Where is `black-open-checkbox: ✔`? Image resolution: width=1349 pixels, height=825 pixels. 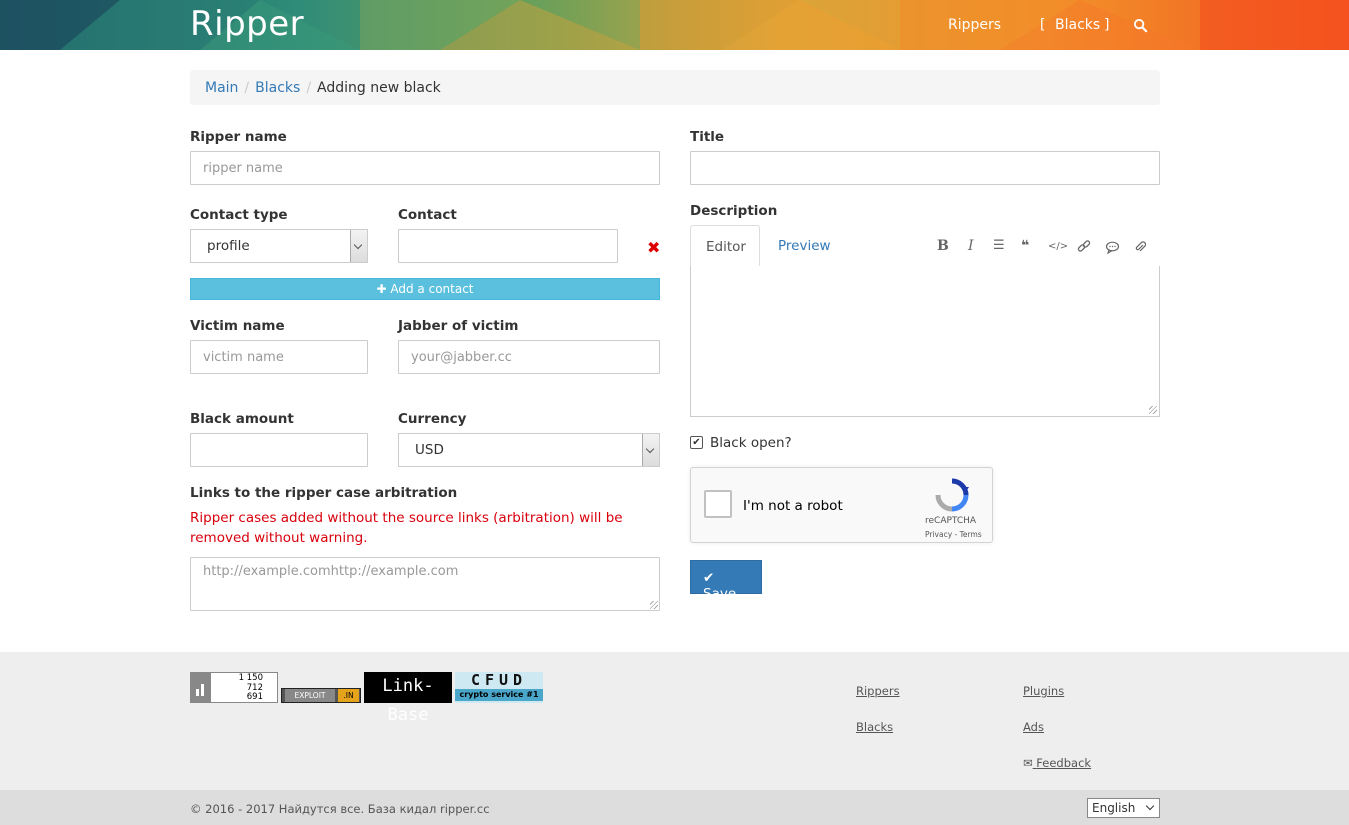
black-open-checkbox: ✔ is located at coordinates (696, 442).